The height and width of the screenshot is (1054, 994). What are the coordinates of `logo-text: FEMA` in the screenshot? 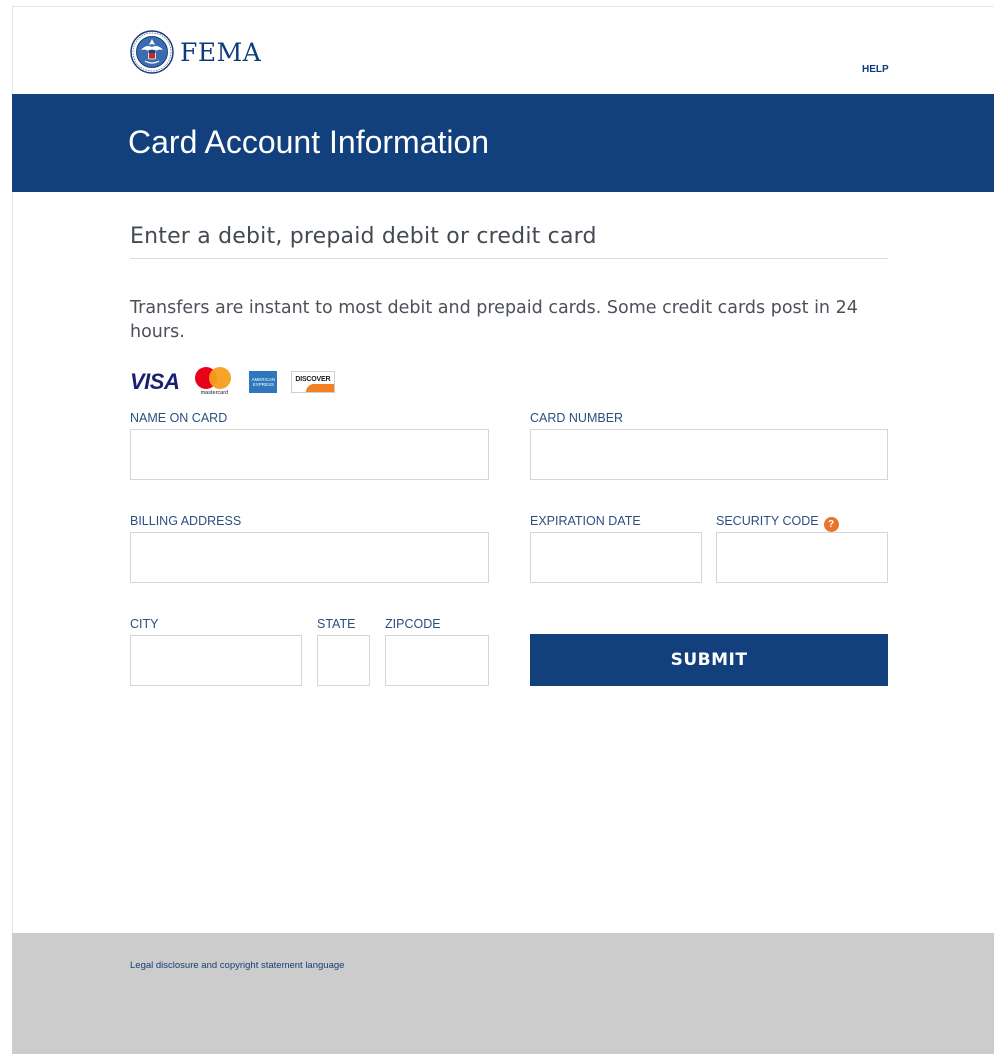 It's located at (221, 52).